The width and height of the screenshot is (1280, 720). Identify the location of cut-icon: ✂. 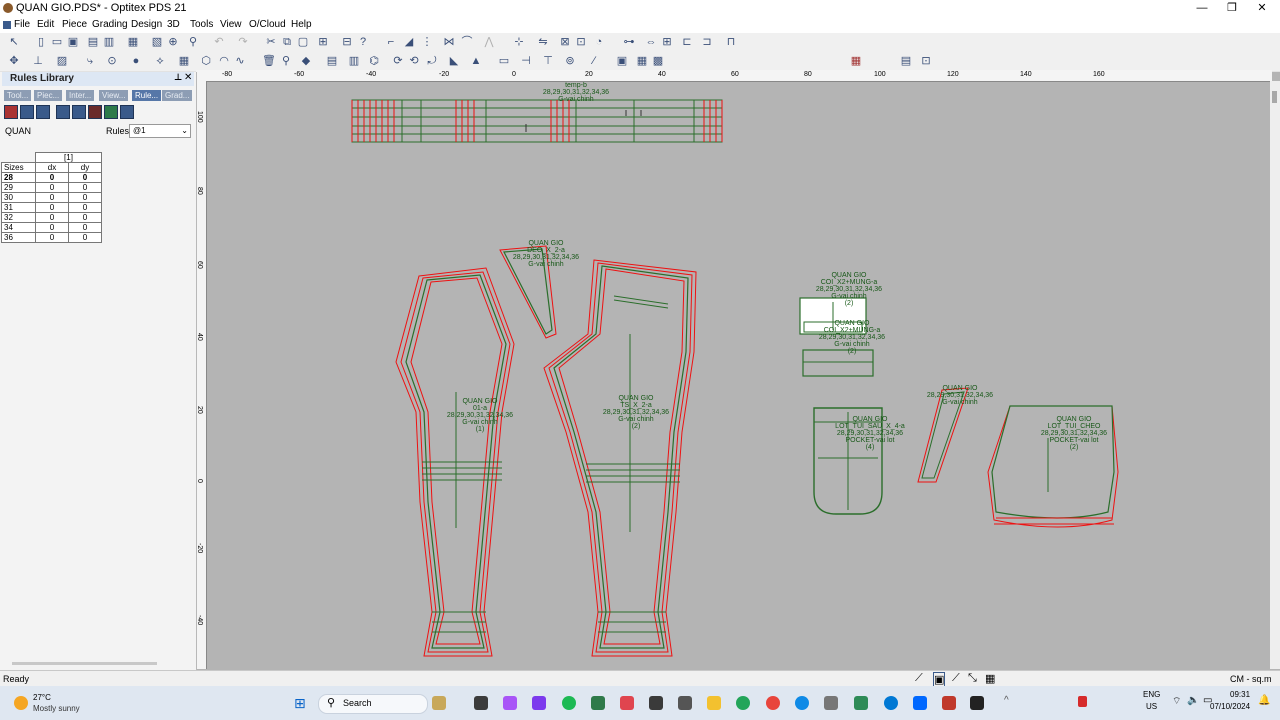
(271, 42).